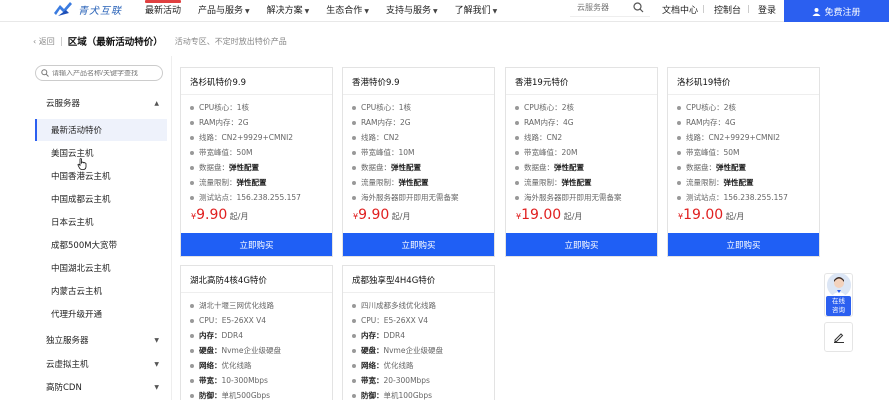  What do you see at coordinates (553, 182) in the screenshot?
I see `spec-row: 流量限制： 弹性配置` at bounding box center [553, 182].